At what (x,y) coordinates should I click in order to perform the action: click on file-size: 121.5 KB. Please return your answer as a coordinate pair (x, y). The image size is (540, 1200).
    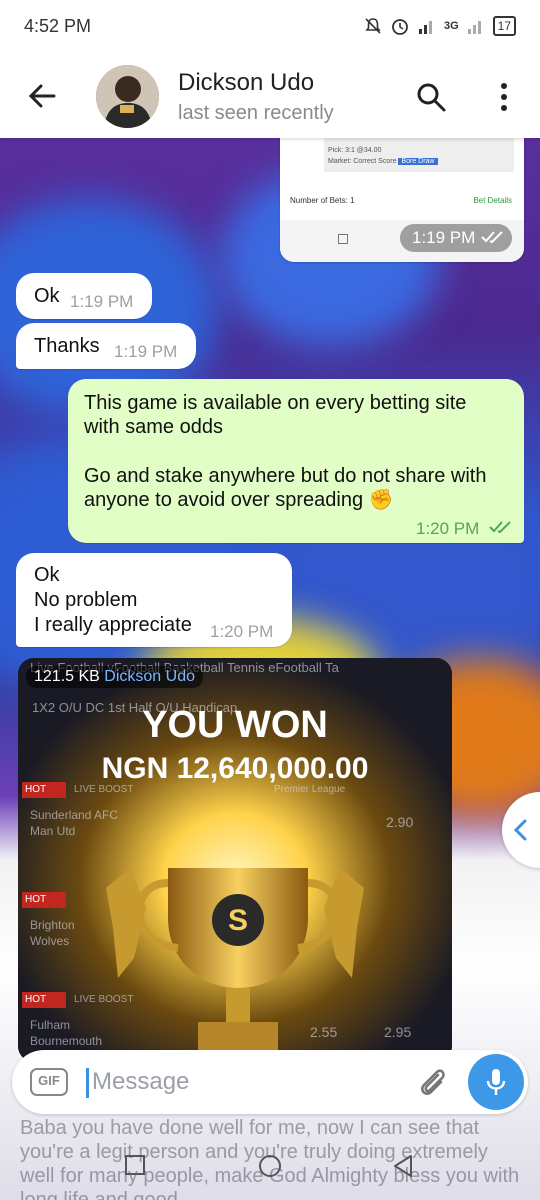
    Looking at the image, I should click on (67, 676).